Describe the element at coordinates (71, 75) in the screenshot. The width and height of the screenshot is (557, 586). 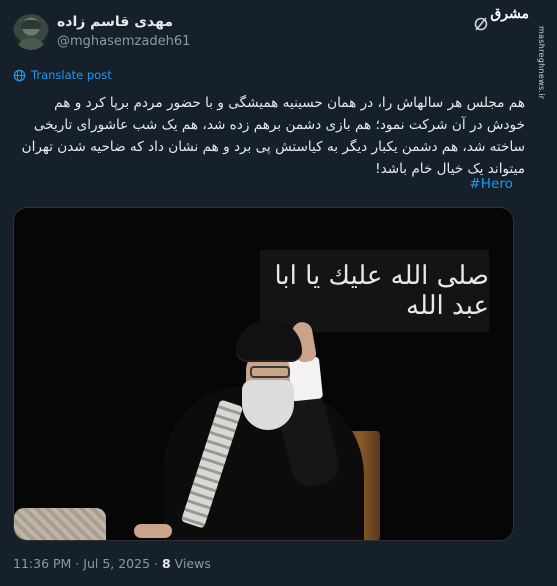
I see `translate-post-label: Translate post` at that location.